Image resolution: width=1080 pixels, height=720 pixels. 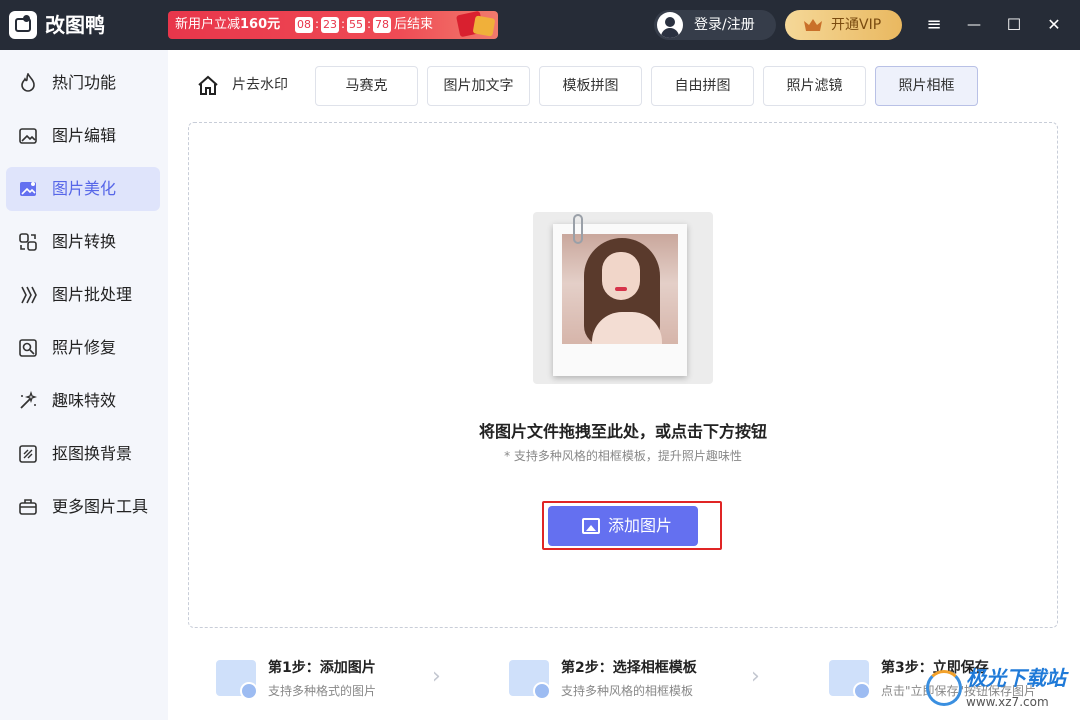 I want to click on close-icon: ✕, so click(x=1054, y=25).